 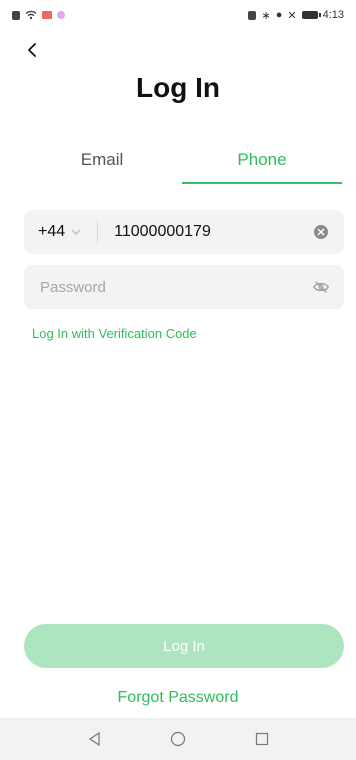 I want to click on clear-circle-icon, so click(x=321, y=232).